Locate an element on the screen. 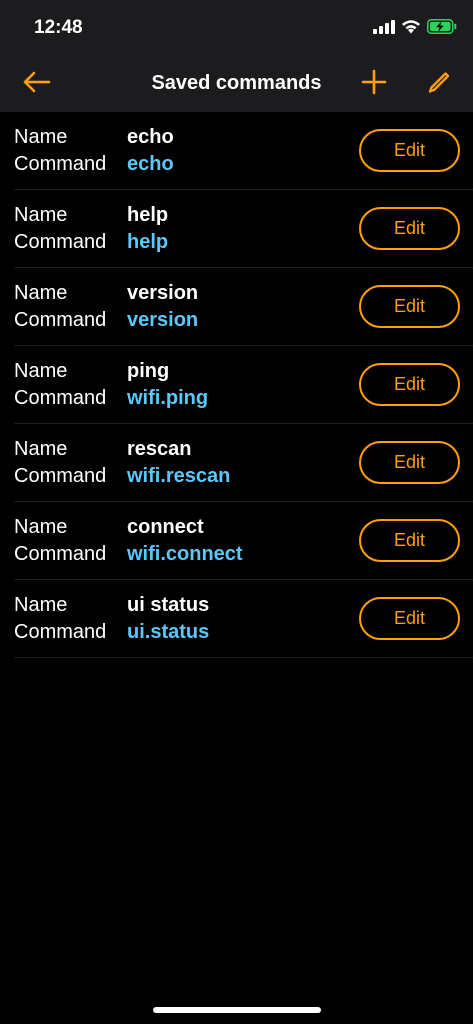 Image resolution: width=473 pixels, height=1024 pixels. command-value: help is located at coordinates (148, 242).